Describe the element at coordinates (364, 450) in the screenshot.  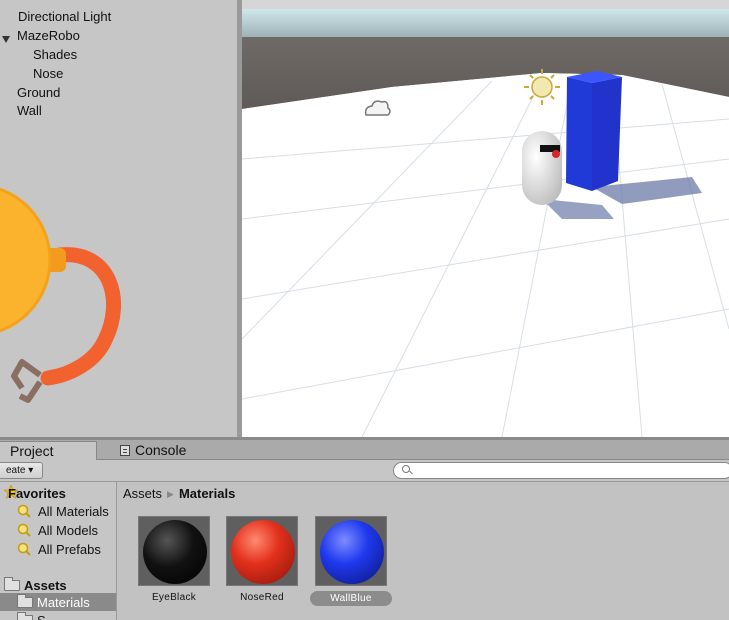
I see `project-tab-bar: Project Console` at that location.